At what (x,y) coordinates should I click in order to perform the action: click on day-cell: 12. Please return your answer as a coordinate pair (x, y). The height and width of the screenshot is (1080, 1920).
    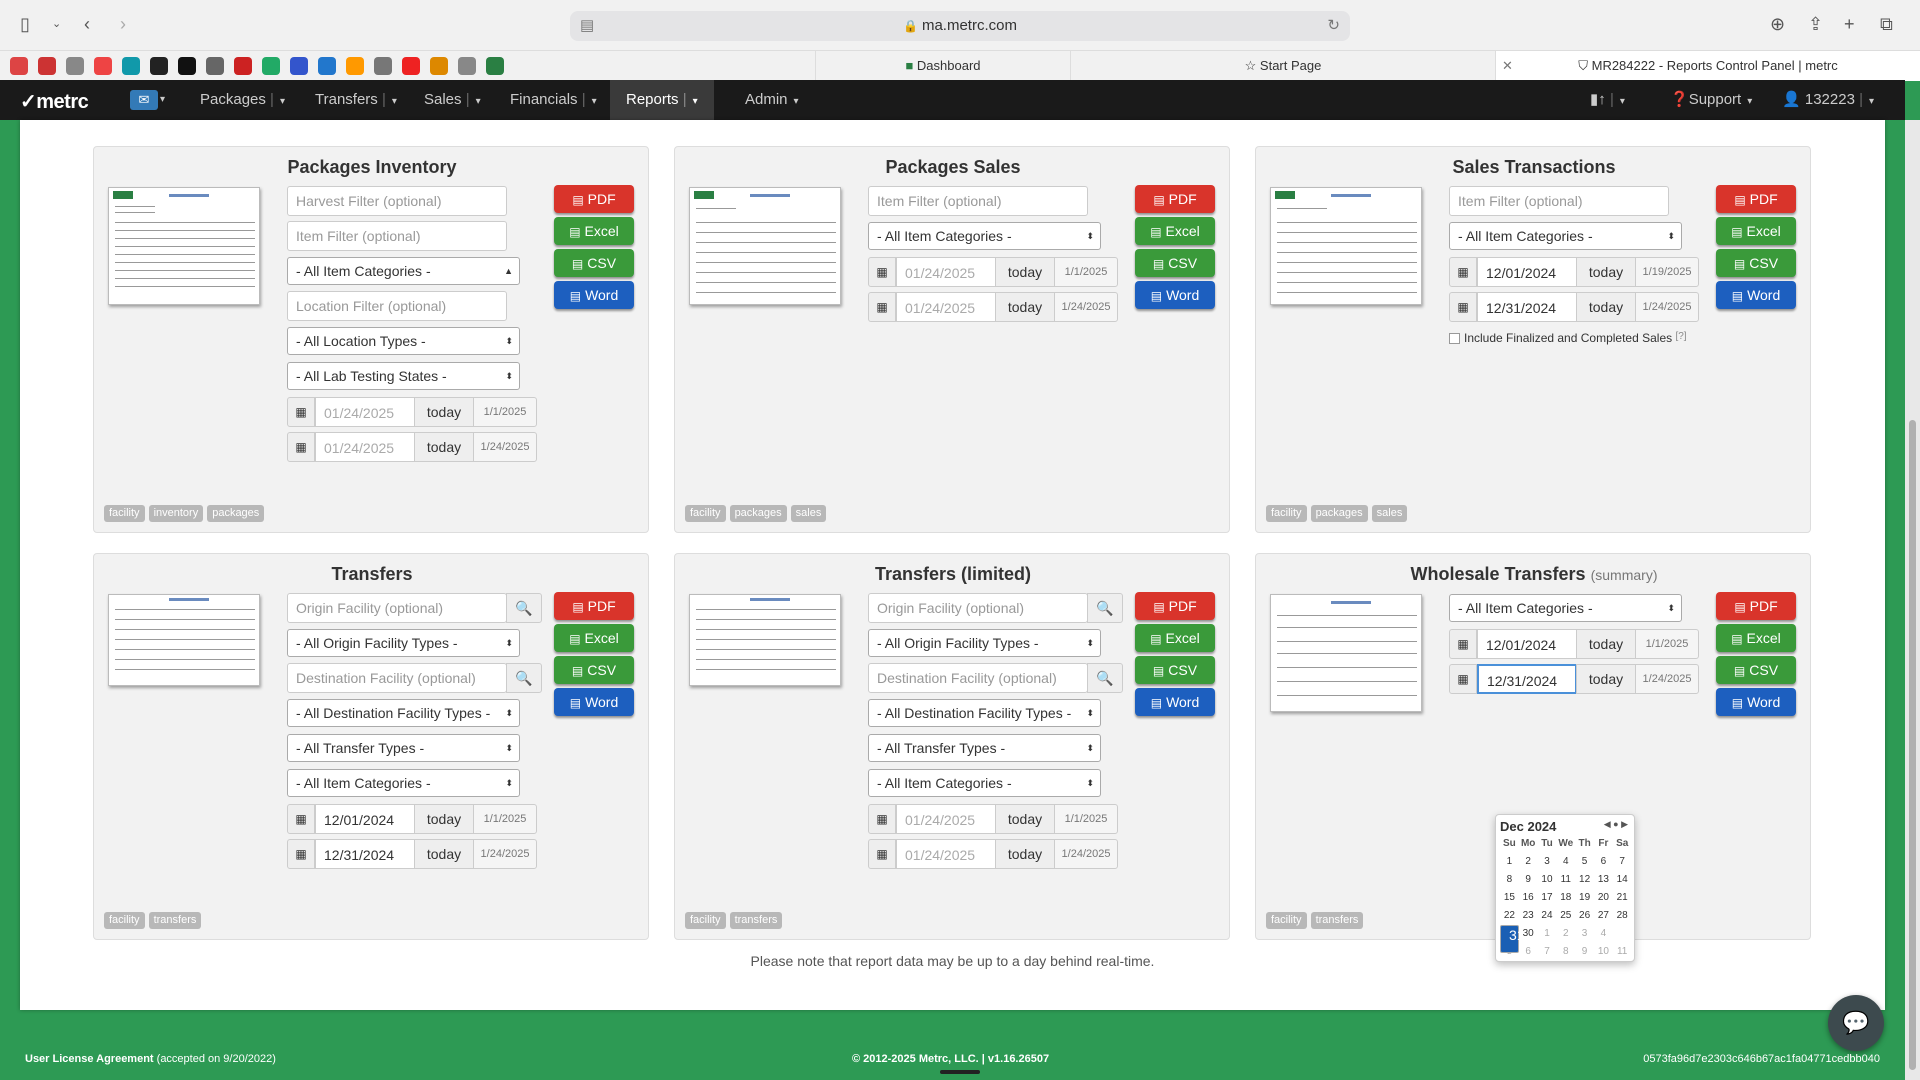
    Looking at the image, I should click on (1584, 880).